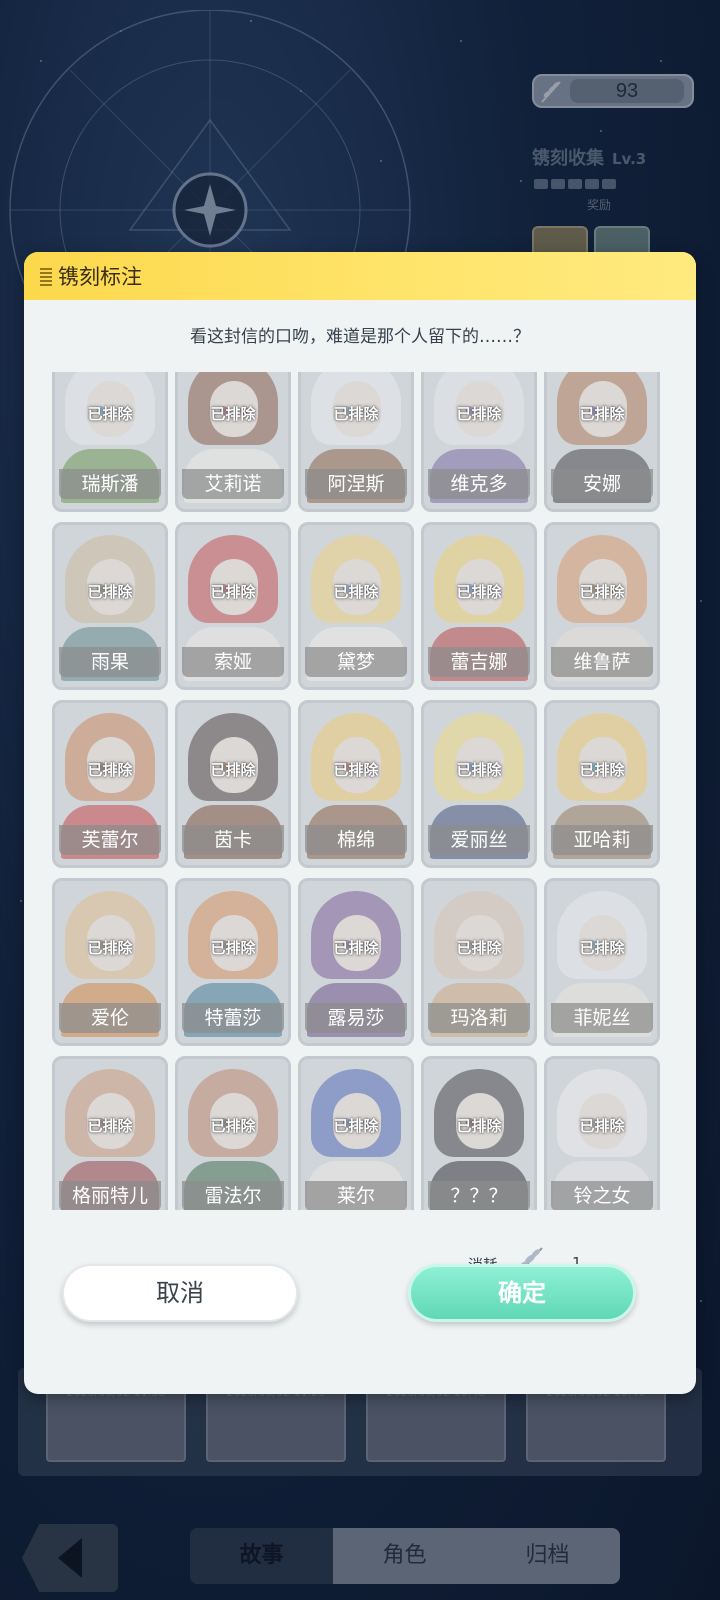 This screenshot has width=720, height=1600. What do you see at coordinates (602, 784) in the screenshot?
I see `character-card: 已排除 亚哈莉` at bounding box center [602, 784].